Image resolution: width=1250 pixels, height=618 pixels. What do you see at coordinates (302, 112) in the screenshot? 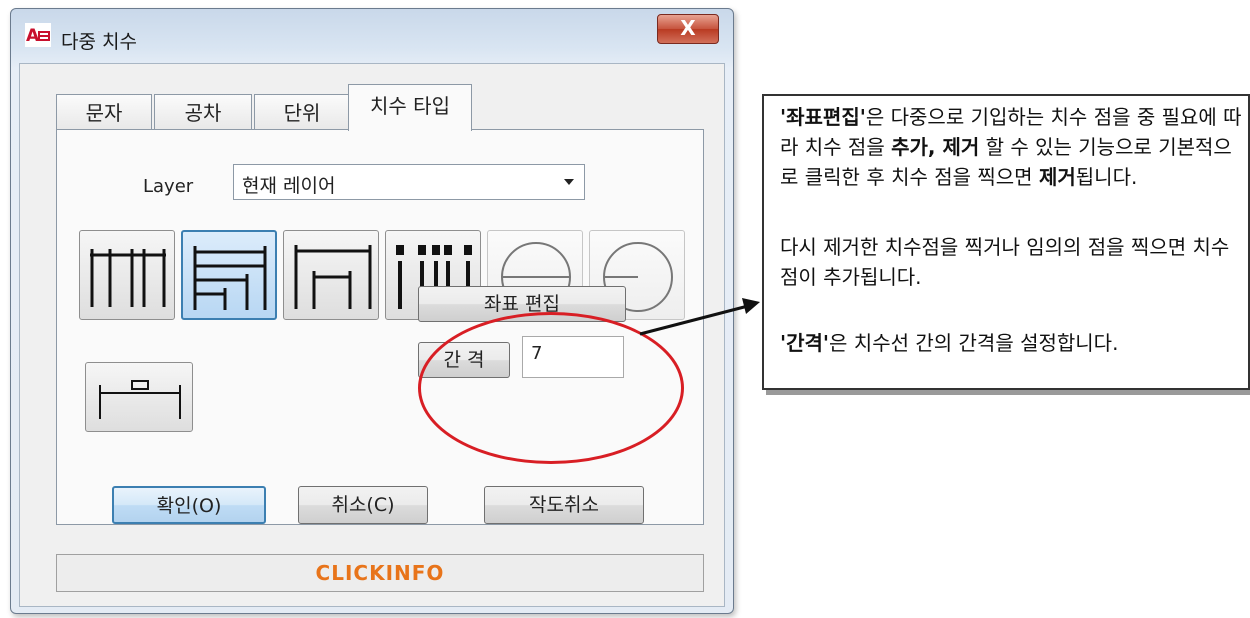
I see `tab-units: 단위` at bounding box center [302, 112].